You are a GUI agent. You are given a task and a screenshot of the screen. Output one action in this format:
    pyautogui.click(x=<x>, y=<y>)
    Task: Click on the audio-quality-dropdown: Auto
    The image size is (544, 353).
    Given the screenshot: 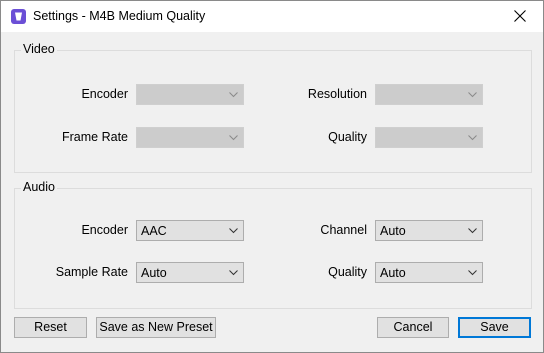 What is the action you would take?
    pyautogui.click(x=429, y=272)
    